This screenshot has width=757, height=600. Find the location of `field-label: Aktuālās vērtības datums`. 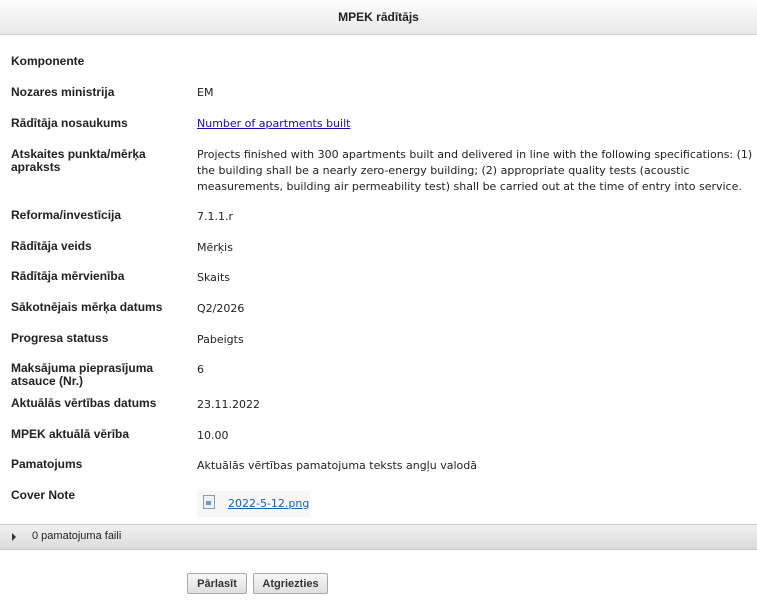

field-label: Aktuālās vērtības datums is located at coordinates (84, 403).